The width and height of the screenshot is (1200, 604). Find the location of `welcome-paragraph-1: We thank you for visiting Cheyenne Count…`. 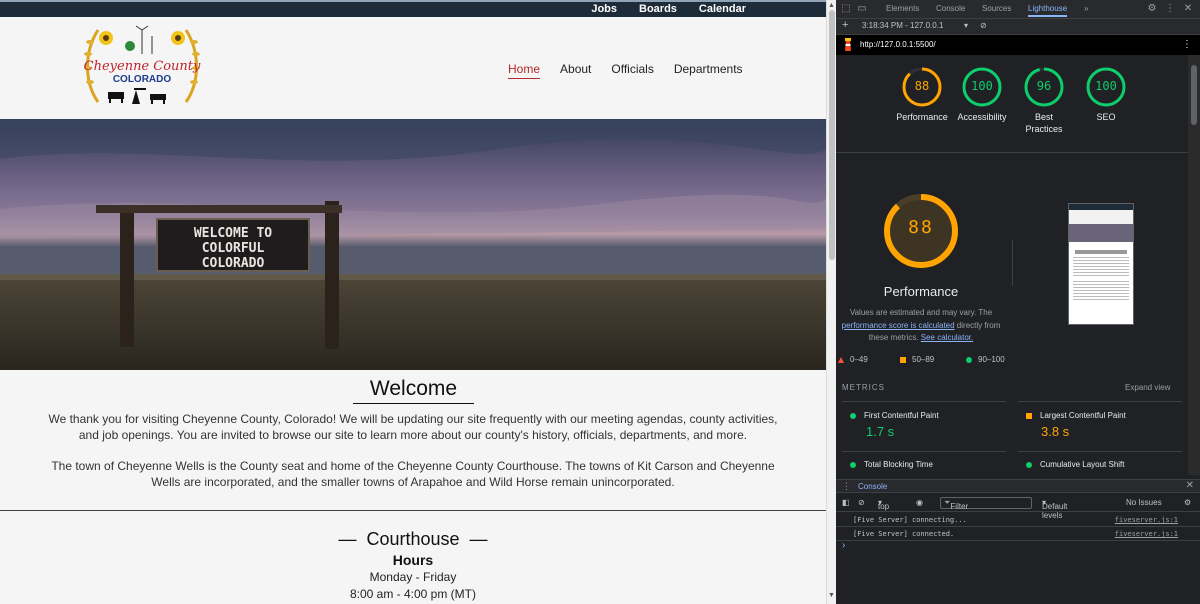

welcome-paragraph-1: We thank you for visiting Cheyenne Count… is located at coordinates (413, 427).